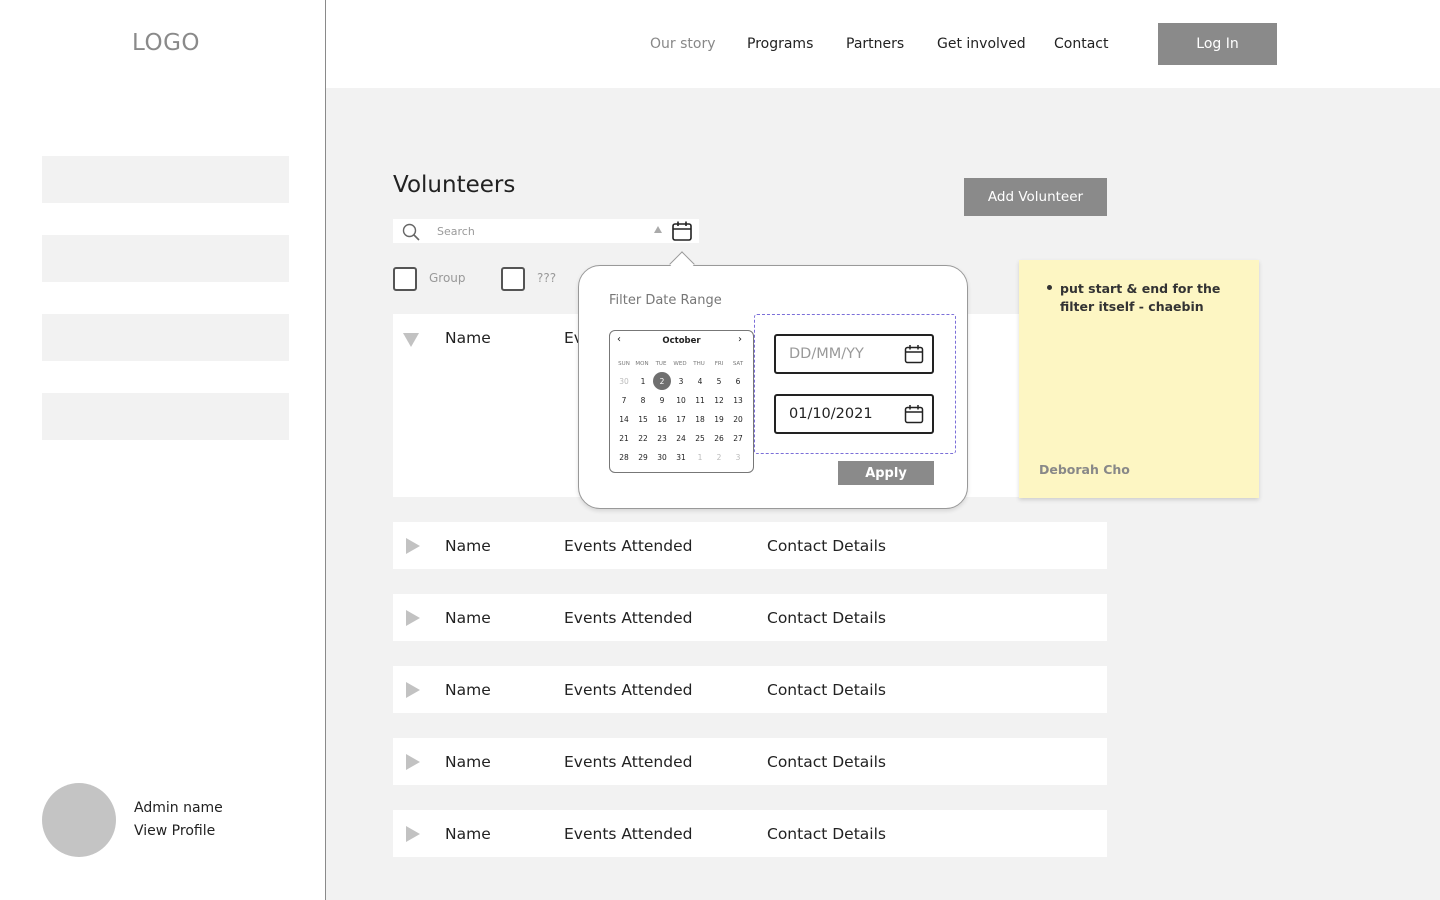 Image resolution: width=1440 pixels, height=900 pixels. Describe the element at coordinates (875, 44) in the screenshot. I see `nav-link-partners: Partners` at that location.